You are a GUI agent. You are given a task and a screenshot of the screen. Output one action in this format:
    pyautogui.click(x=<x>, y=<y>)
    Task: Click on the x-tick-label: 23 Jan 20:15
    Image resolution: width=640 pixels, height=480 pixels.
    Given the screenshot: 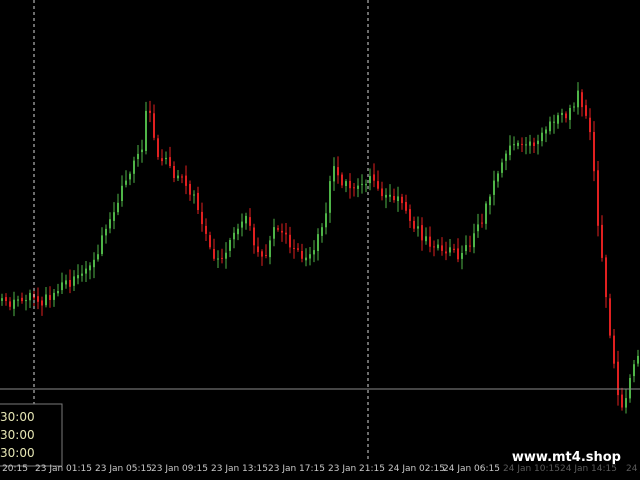 What is the action you would take?
    pyautogui.click(x=14, y=469)
    